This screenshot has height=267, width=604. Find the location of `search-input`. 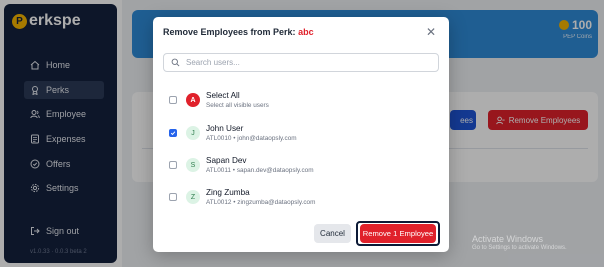

search-input is located at coordinates (301, 62).